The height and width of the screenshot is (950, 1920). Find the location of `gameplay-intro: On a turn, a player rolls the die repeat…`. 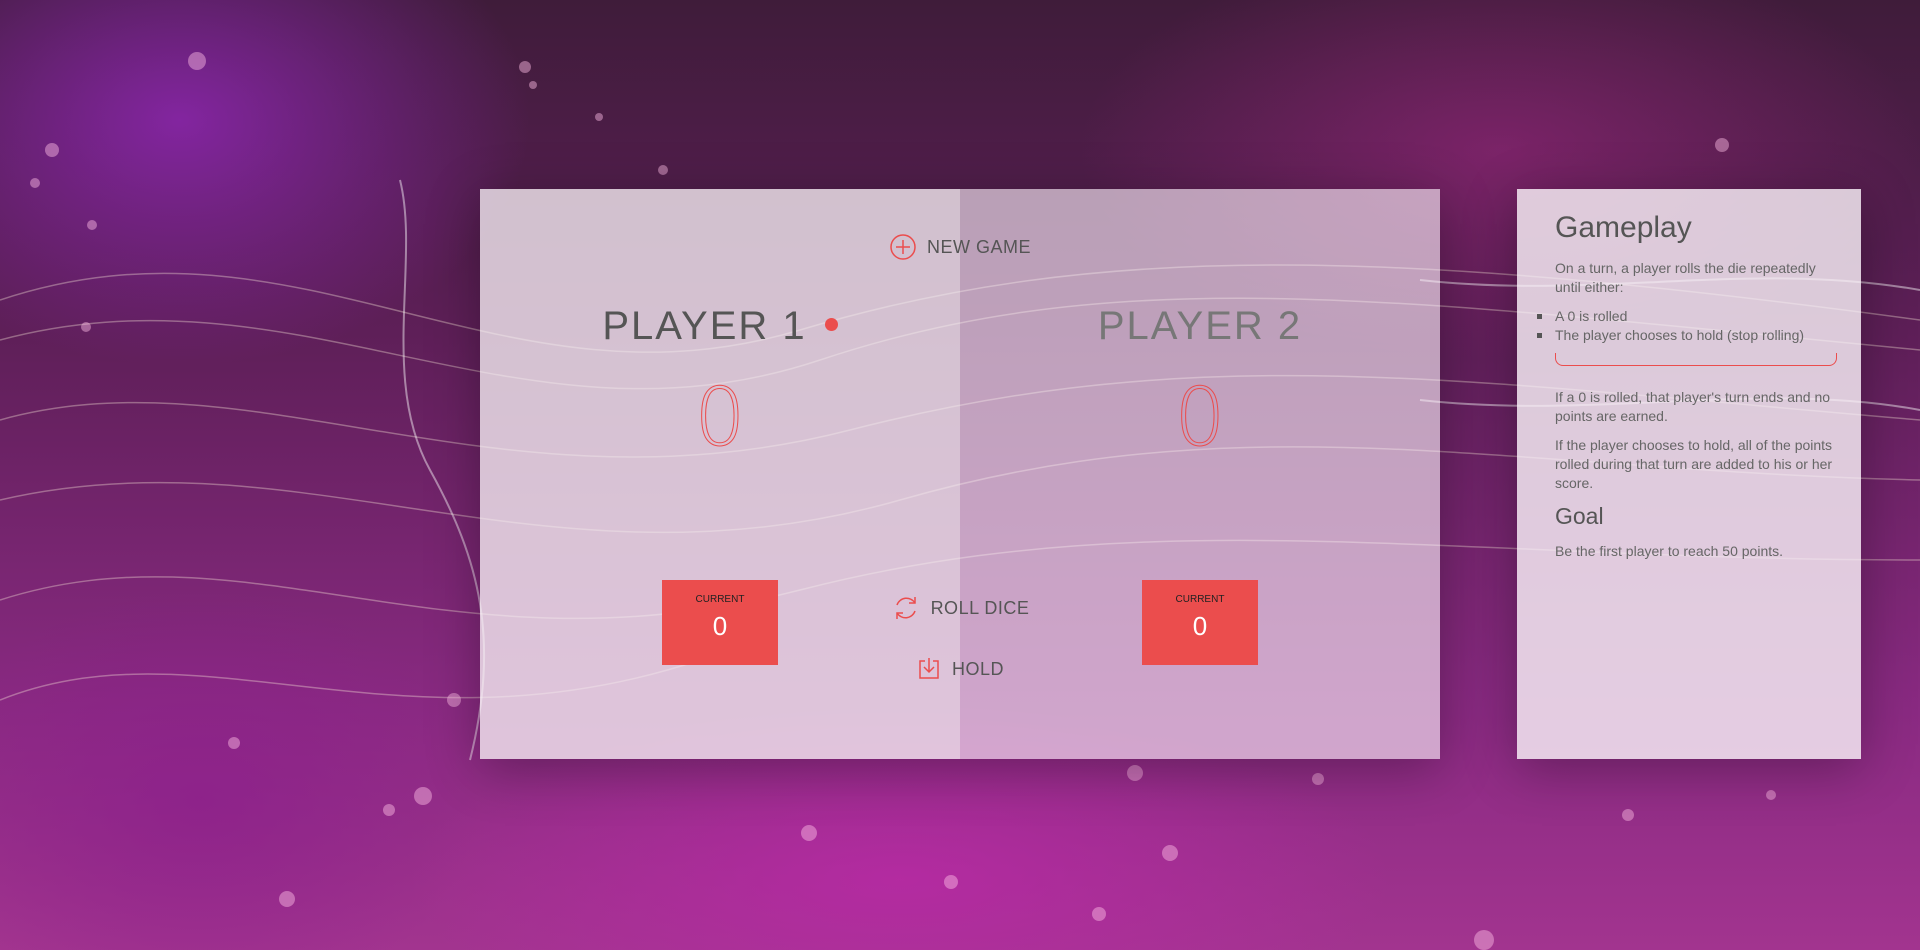

gameplay-intro: On a turn, a player rolls the die repeat… is located at coordinates (1685, 277).